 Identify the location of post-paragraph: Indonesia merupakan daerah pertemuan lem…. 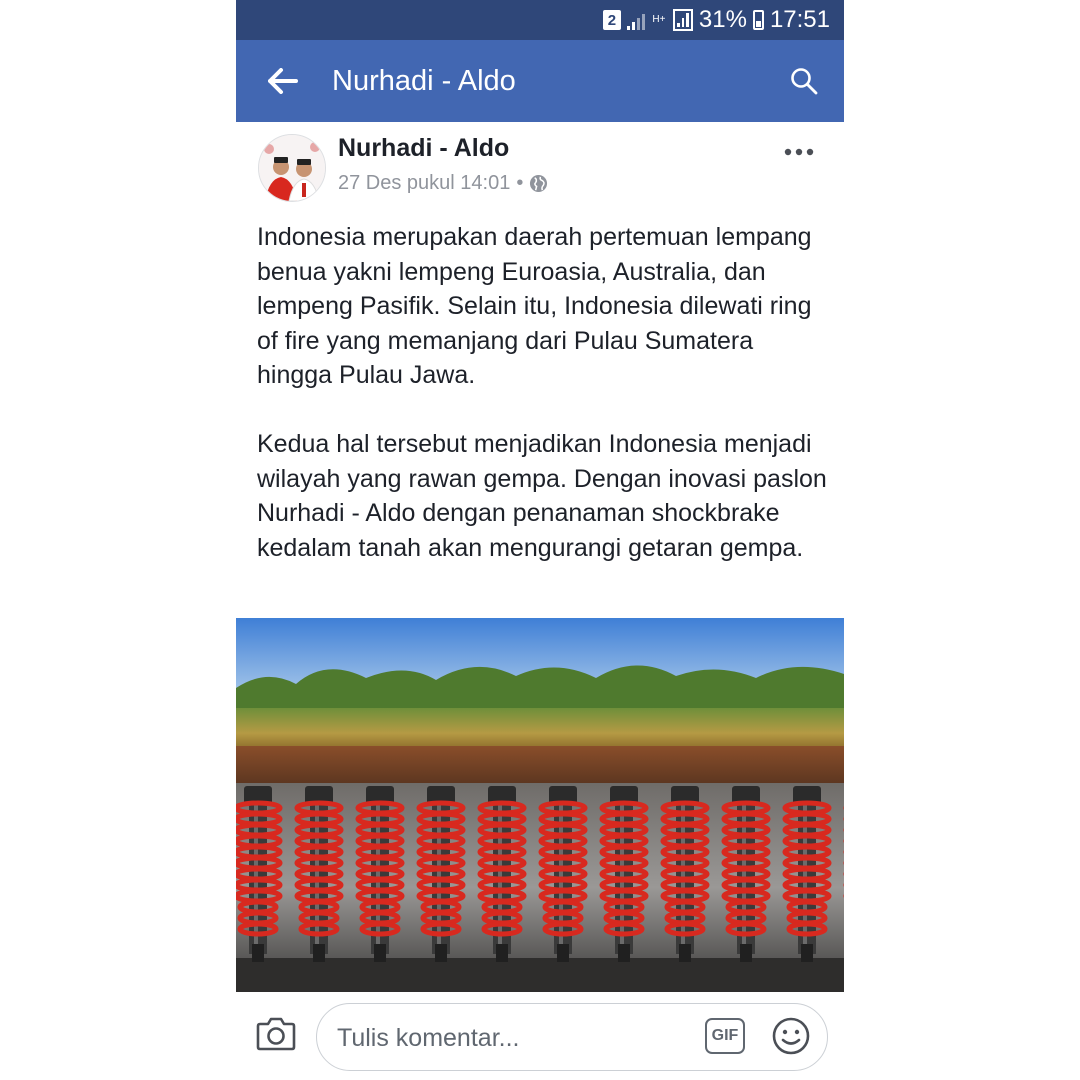
(534, 306).